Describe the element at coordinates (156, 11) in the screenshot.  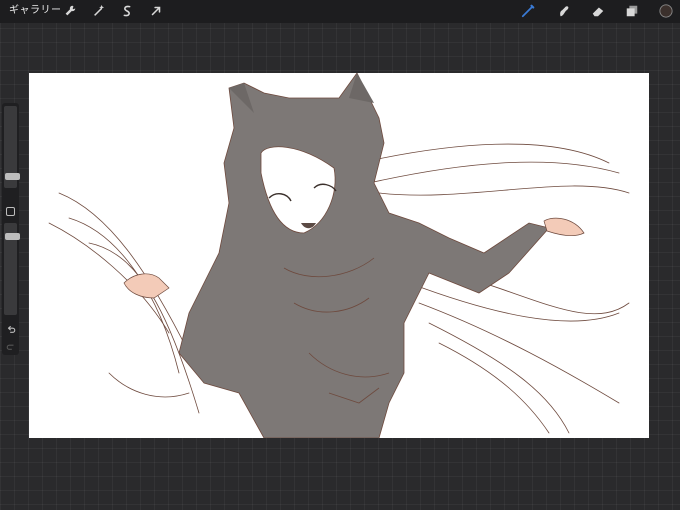
I see `transform-arrow-icon` at that location.